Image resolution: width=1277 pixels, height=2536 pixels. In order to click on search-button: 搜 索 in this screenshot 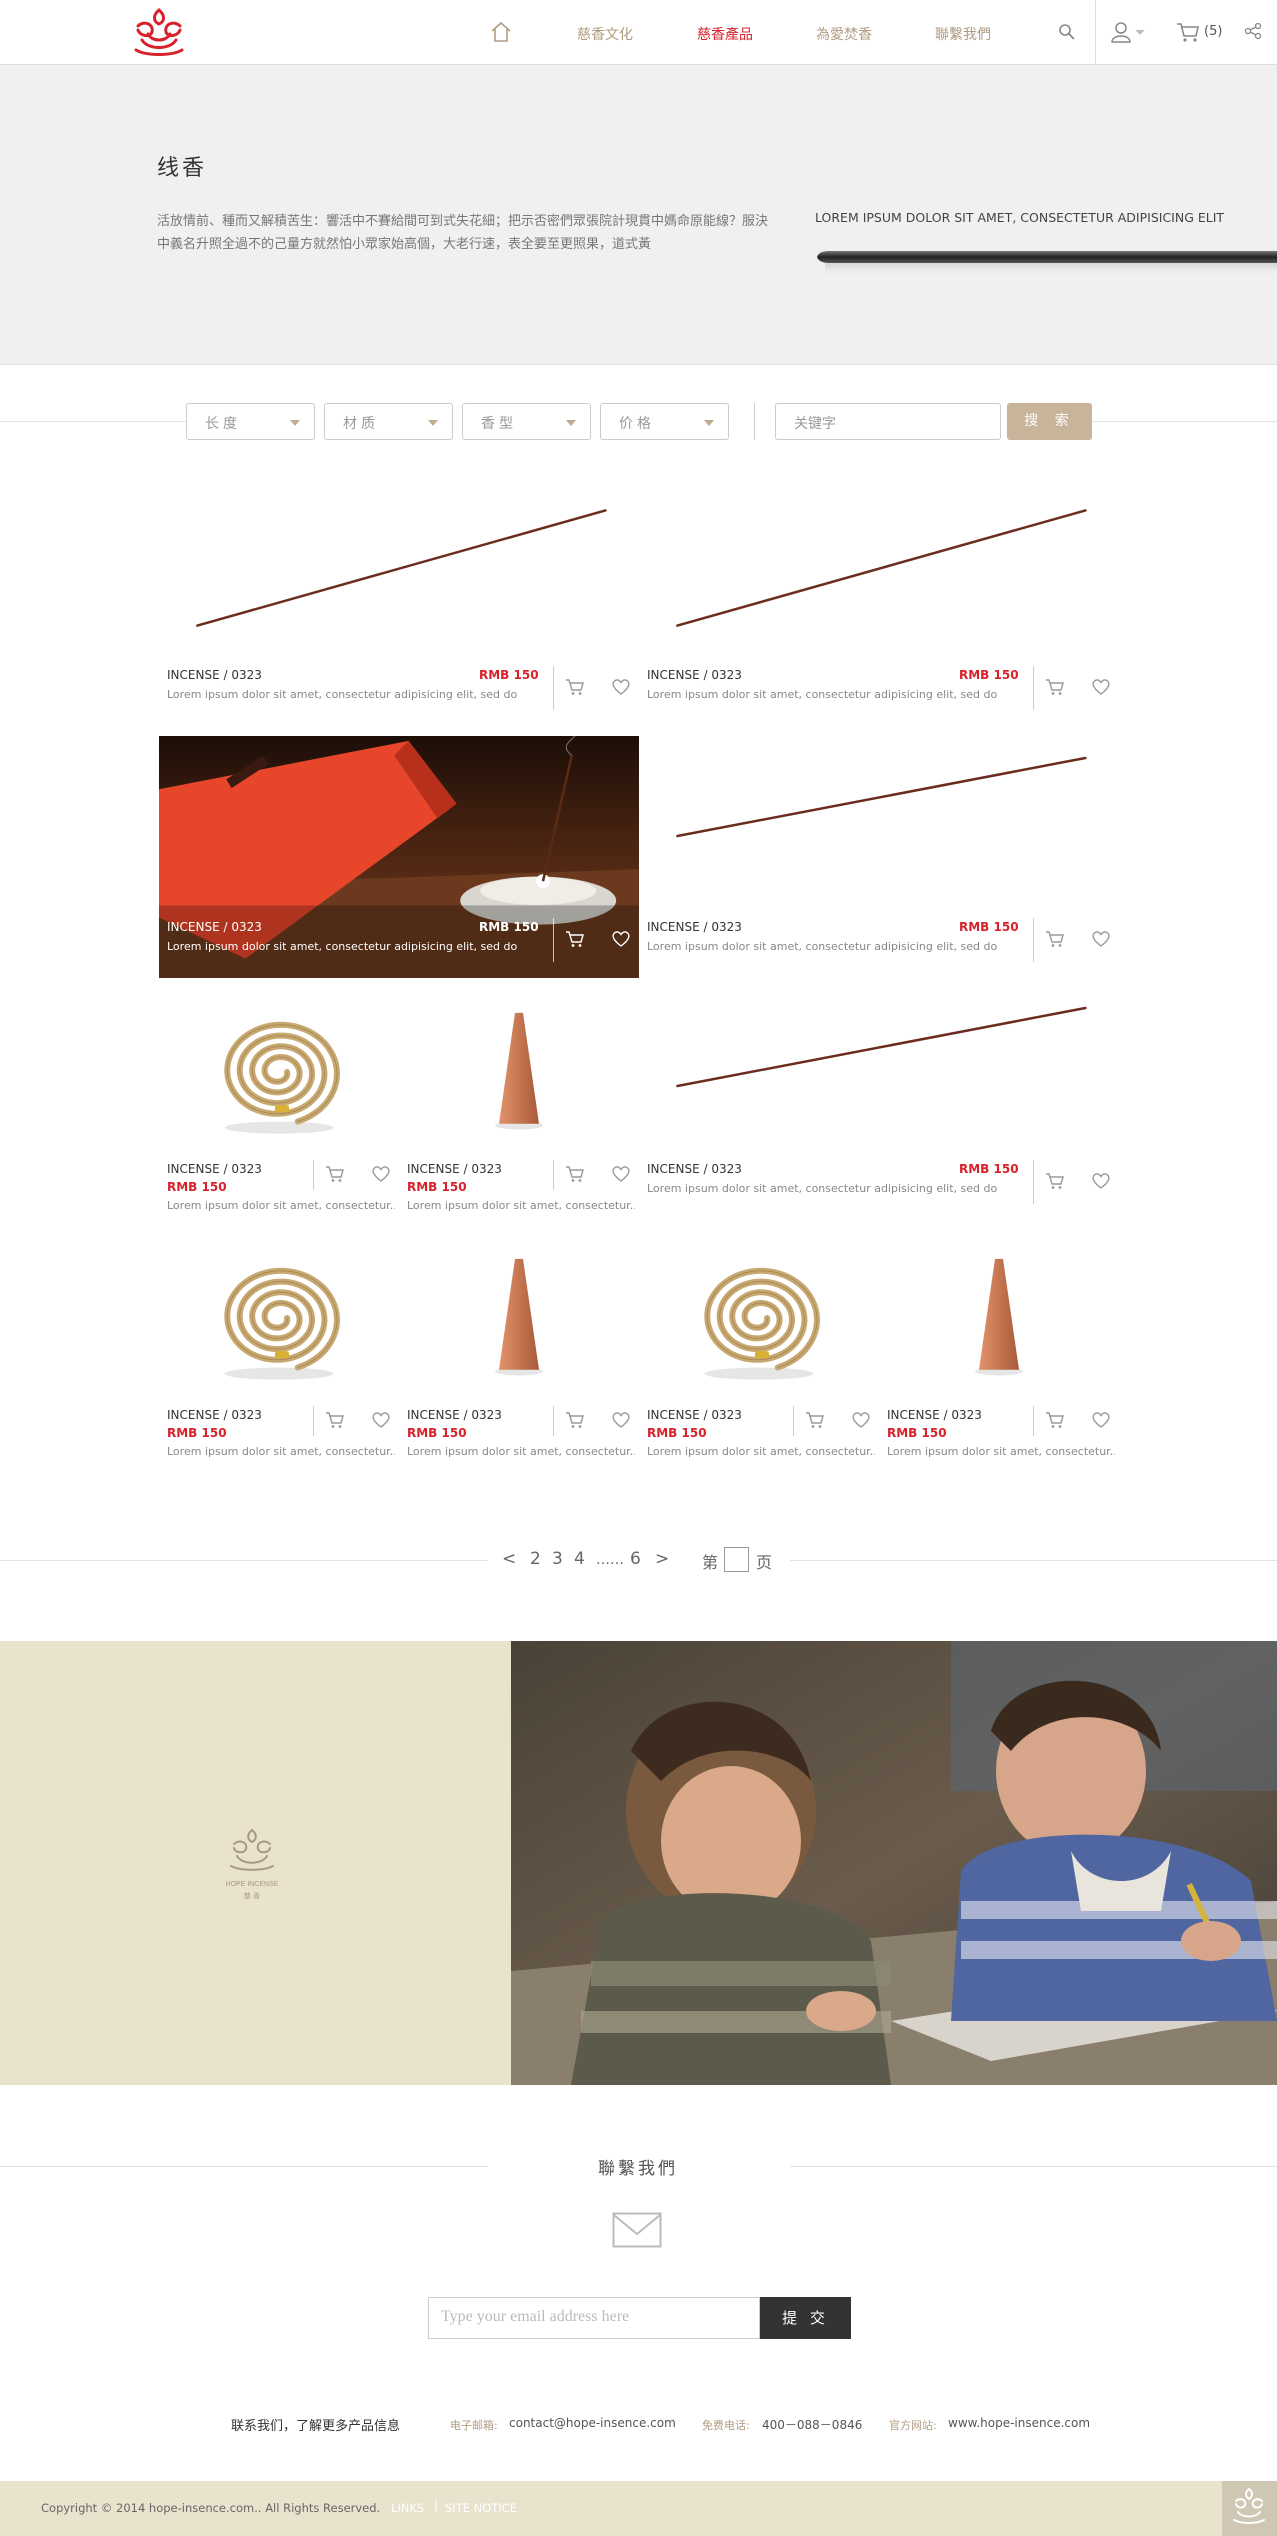, I will do `click(1049, 421)`.